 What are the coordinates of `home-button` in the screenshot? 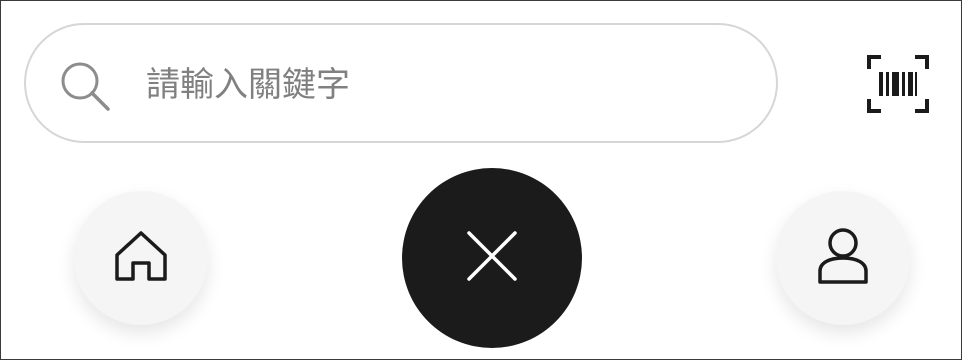 It's located at (141, 258).